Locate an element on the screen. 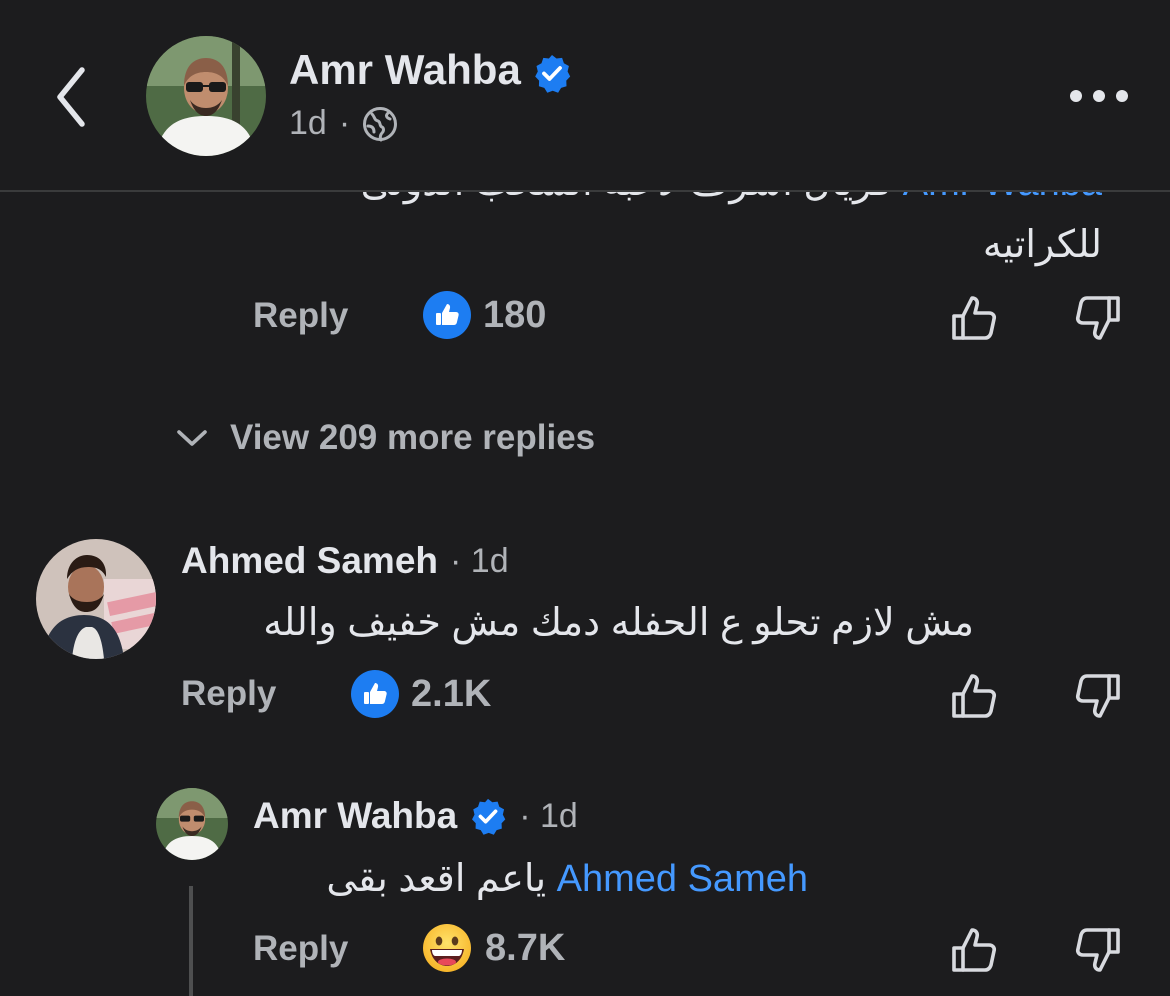  comment-author-name: Ahmed Sameh is located at coordinates (309, 561).